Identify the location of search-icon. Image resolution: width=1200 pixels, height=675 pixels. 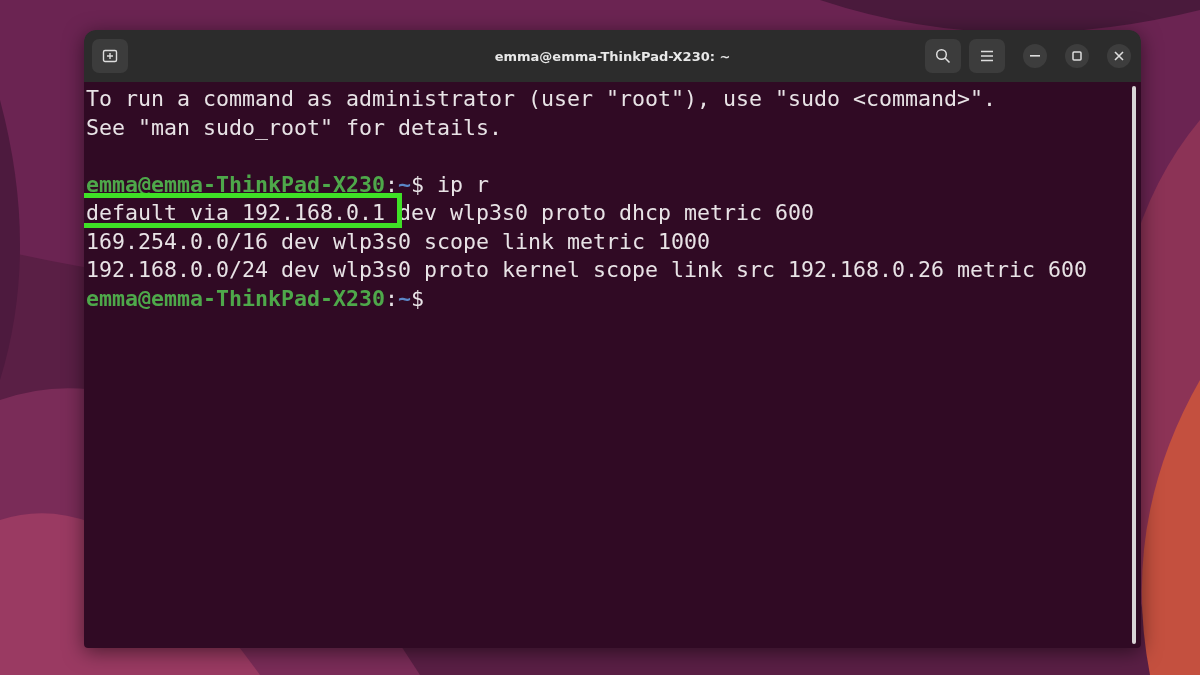
(943, 56).